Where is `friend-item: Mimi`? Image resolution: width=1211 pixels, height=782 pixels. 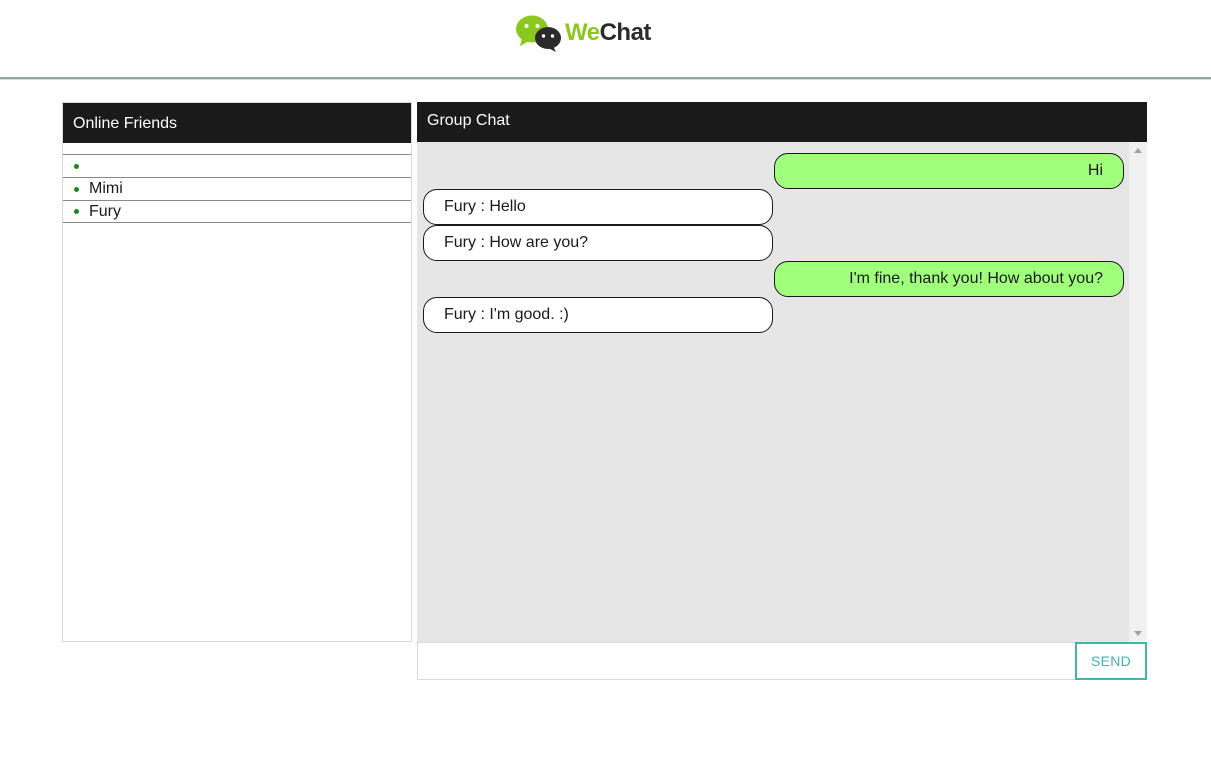
friend-item: Mimi is located at coordinates (237, 188).